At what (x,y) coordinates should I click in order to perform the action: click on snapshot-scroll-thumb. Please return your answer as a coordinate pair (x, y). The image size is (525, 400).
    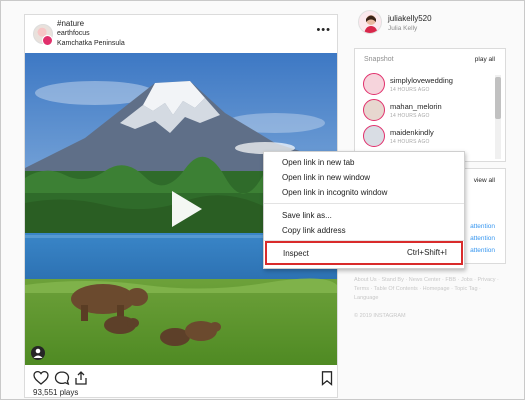
    Looking at the image, I should click on (498, 98).